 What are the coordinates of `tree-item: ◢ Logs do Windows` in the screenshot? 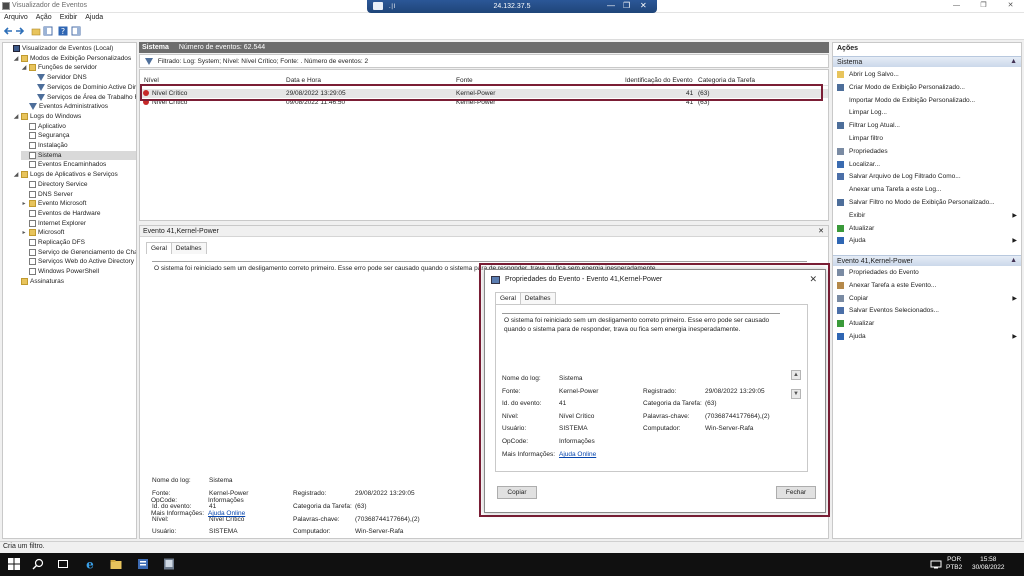 It's located at (74, 116).